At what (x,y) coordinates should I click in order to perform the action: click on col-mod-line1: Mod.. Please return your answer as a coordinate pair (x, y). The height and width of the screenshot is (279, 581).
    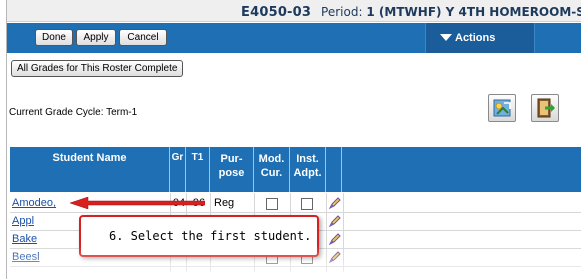
    Looking at the image, I should click on (271, 159).